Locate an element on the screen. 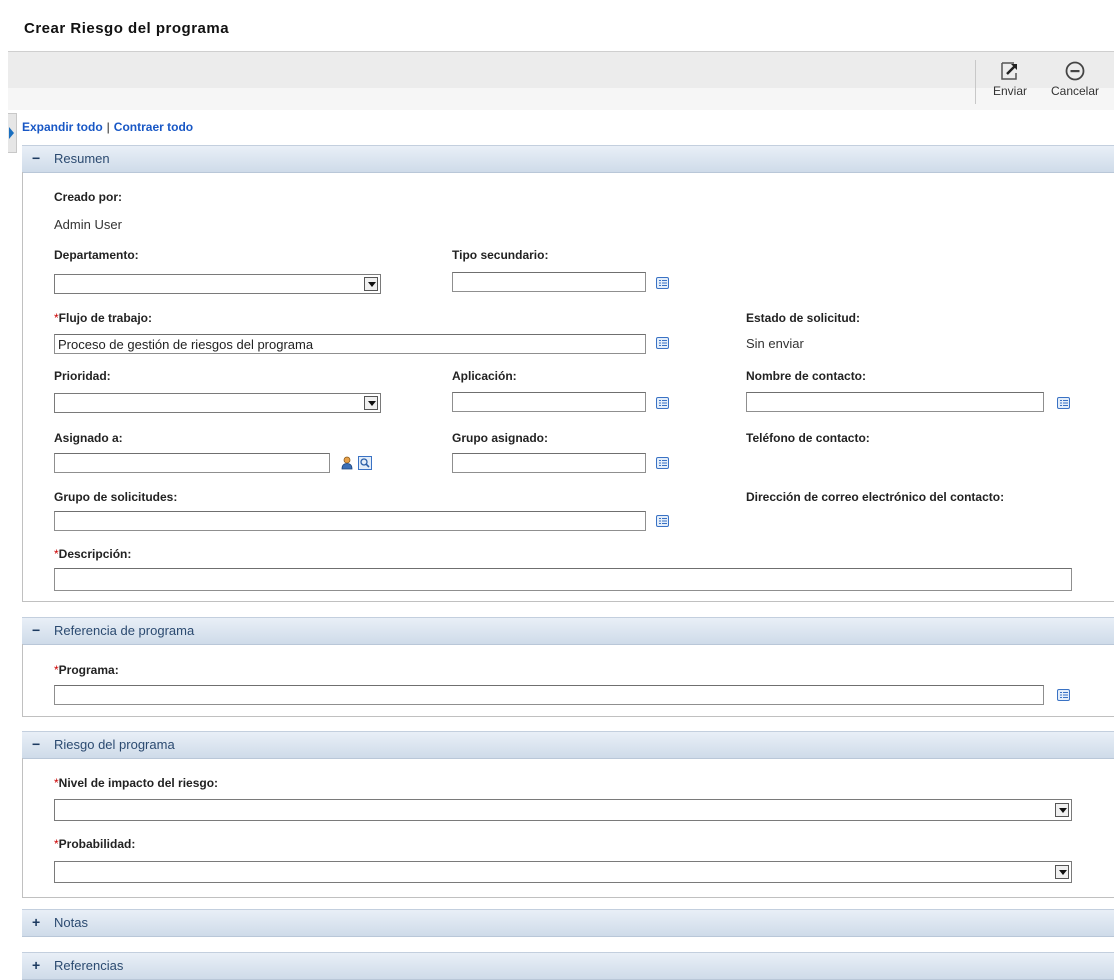 The height and width of the screenshot is (980, 1114). probability-label-text: Probabilidad: is located at coordinates (97, 844).